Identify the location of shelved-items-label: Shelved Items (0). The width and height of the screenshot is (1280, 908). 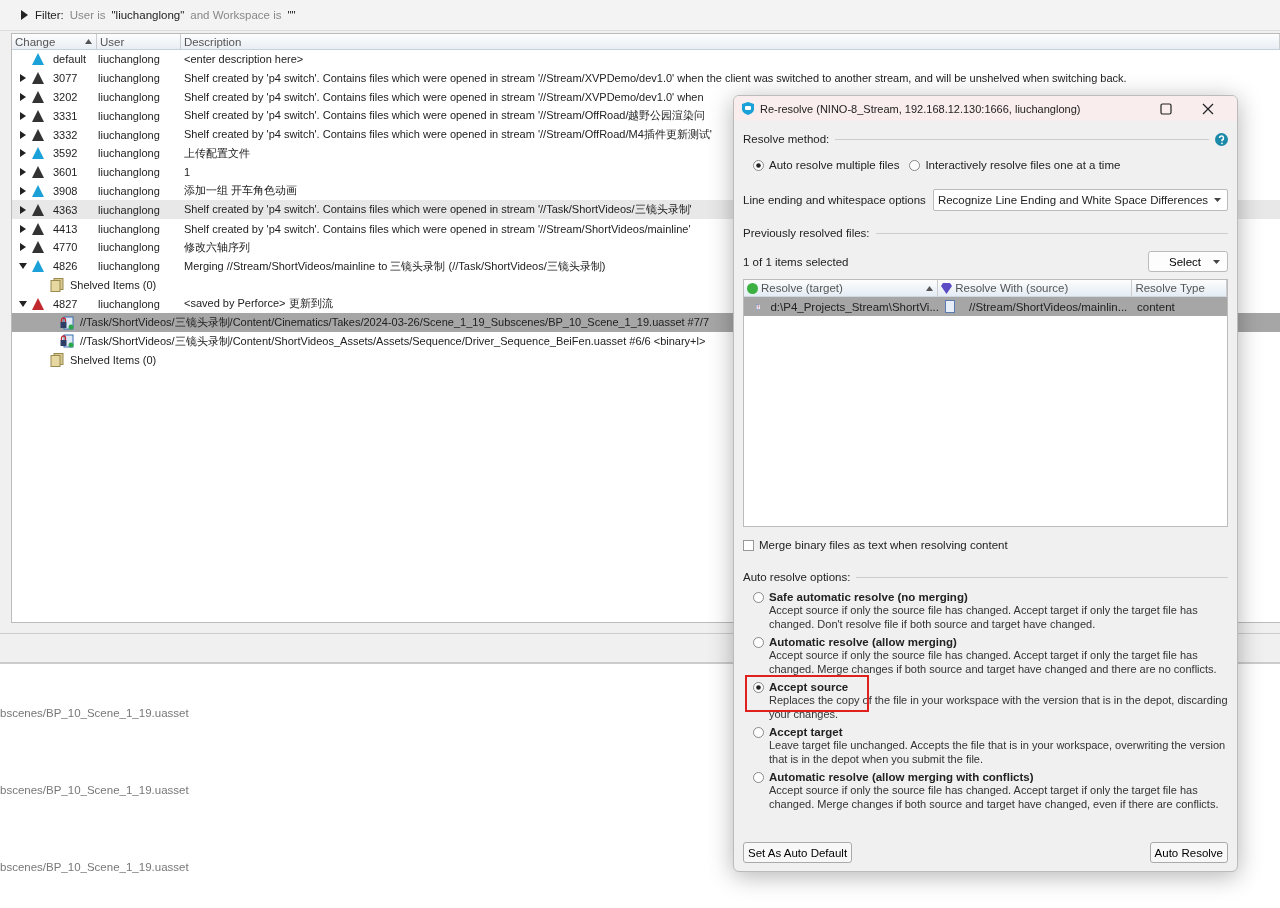
(113, 284).